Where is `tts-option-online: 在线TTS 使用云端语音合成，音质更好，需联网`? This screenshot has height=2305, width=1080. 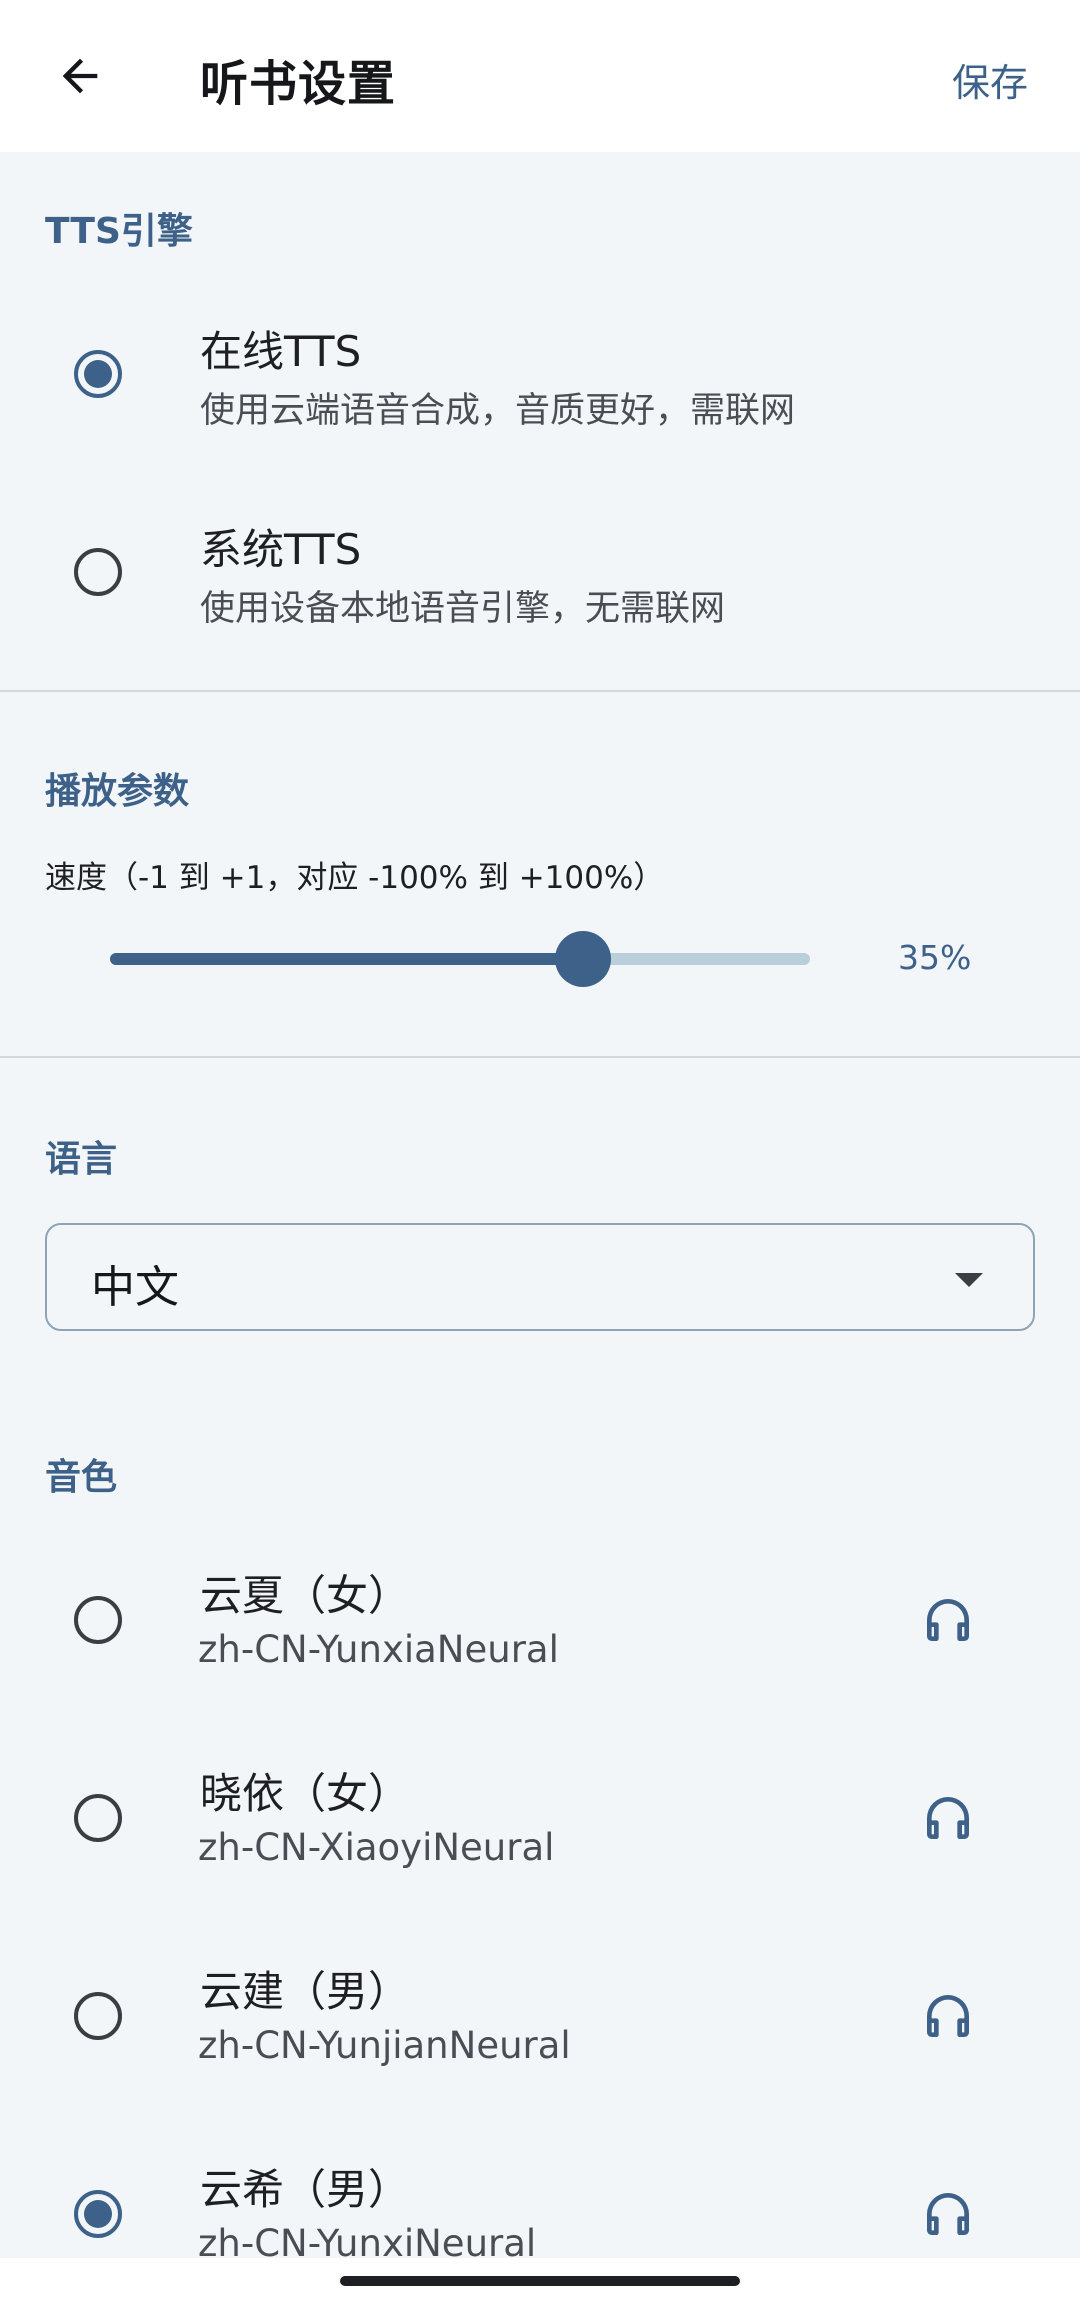
tts-option-online: 在线TTS 使用云端语音合成，音质更好，需联网 is located at coordinates (540, 374).